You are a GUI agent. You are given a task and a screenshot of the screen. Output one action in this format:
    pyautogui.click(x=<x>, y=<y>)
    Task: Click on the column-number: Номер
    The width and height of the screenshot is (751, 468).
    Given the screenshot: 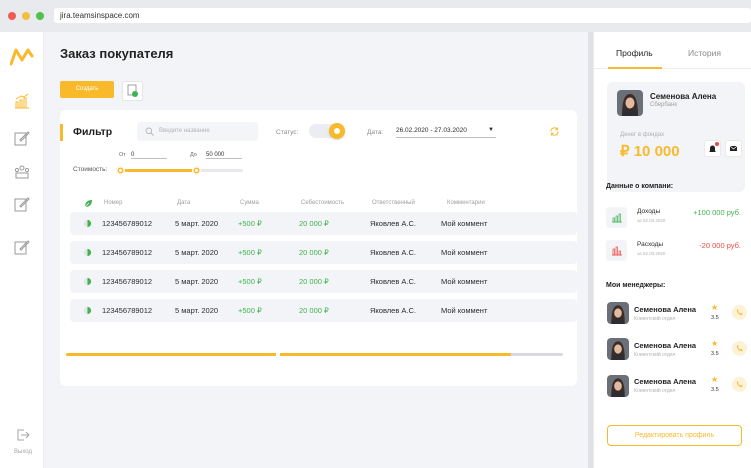 What is the action you would take?
    pyautogui.click(x=113, y=203)
    